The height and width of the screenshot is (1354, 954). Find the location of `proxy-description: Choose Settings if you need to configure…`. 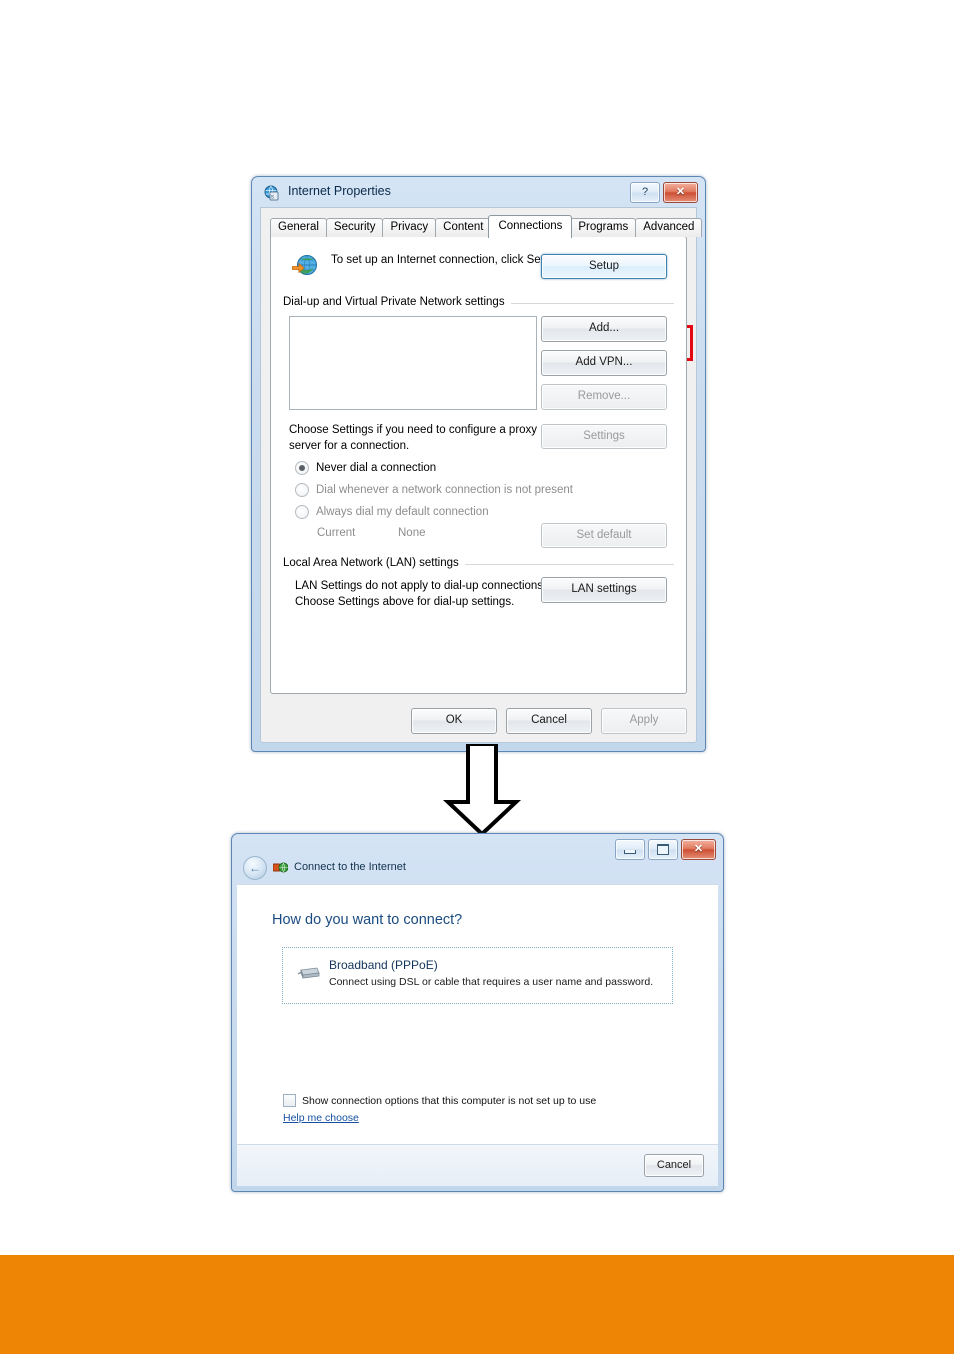

proxy-description: Choose Settings if you need to configure… is located at coordinates (413, 438).